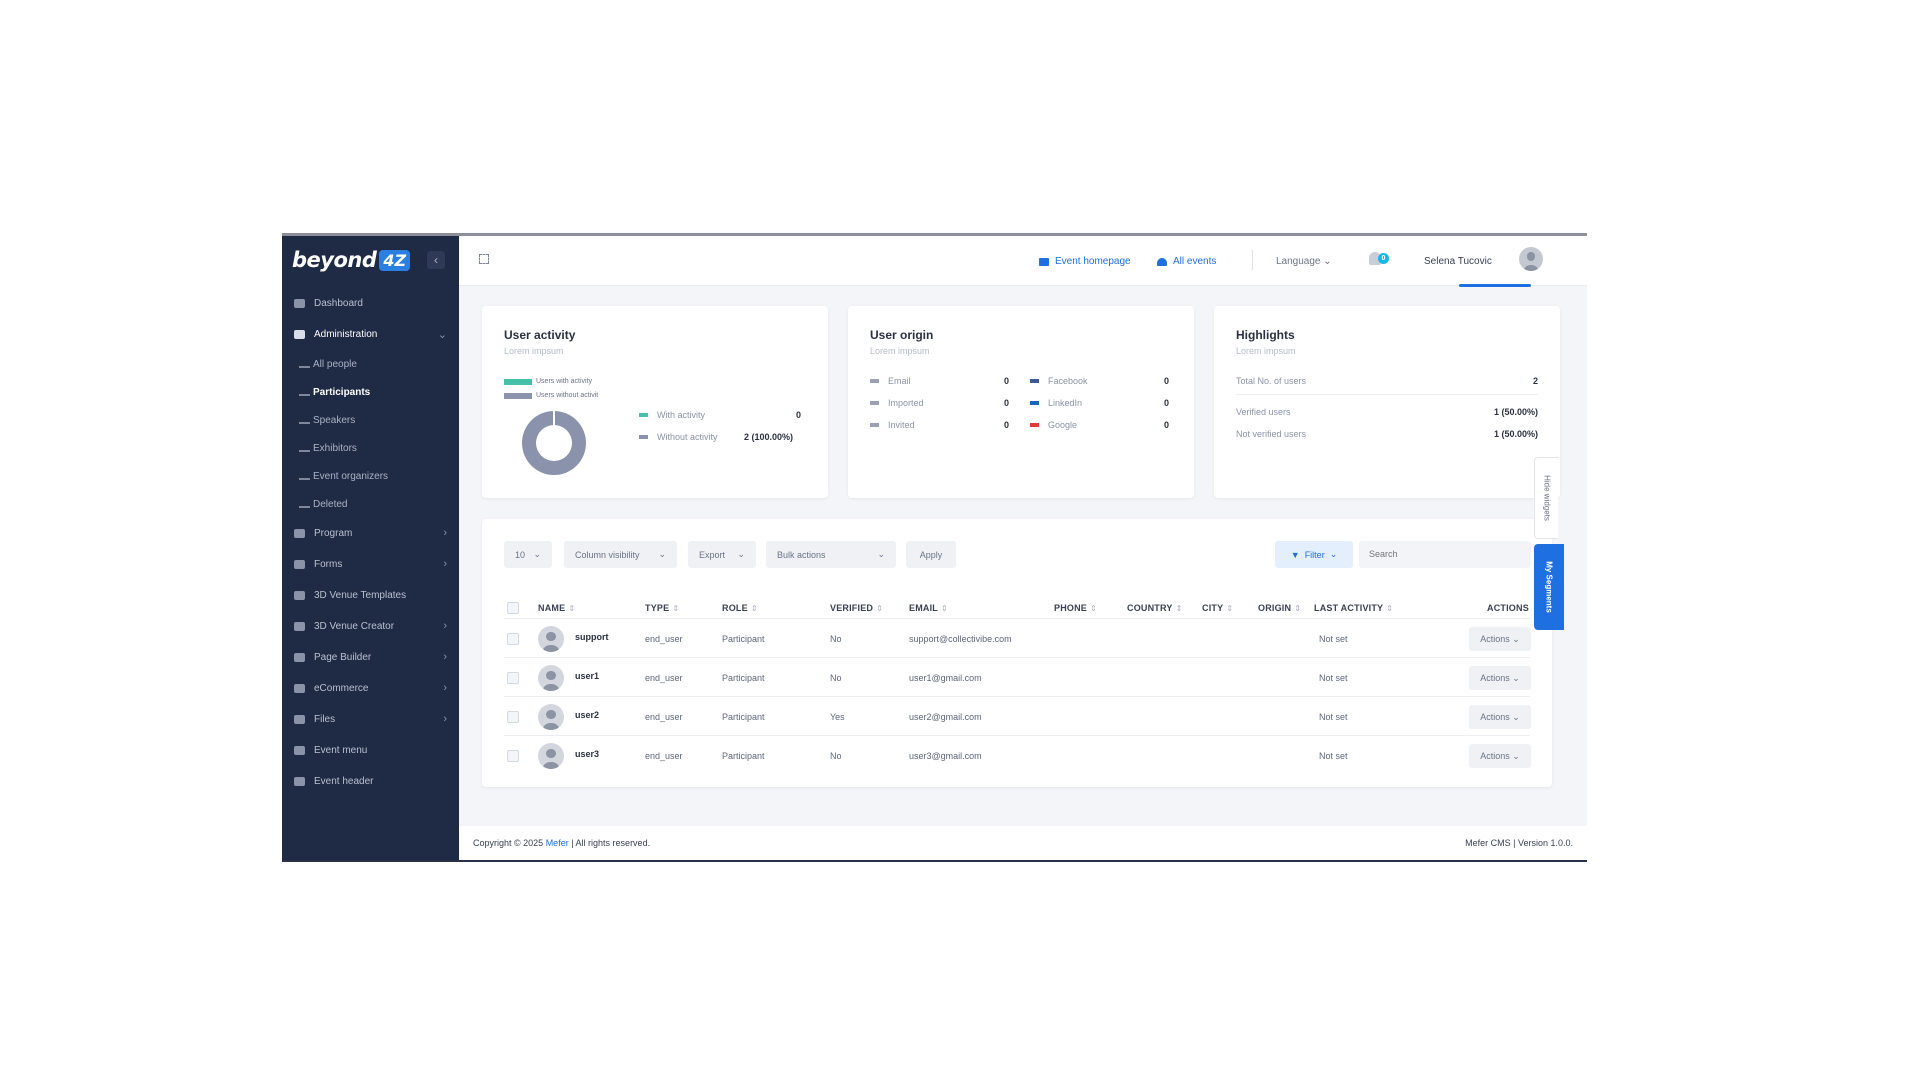 Image resolution: width=1920 pixels, height=1080 pixels. Describe the element at coordinates (722, 554) in the screenshot. I see `export-button: Export ⌄` at that location.